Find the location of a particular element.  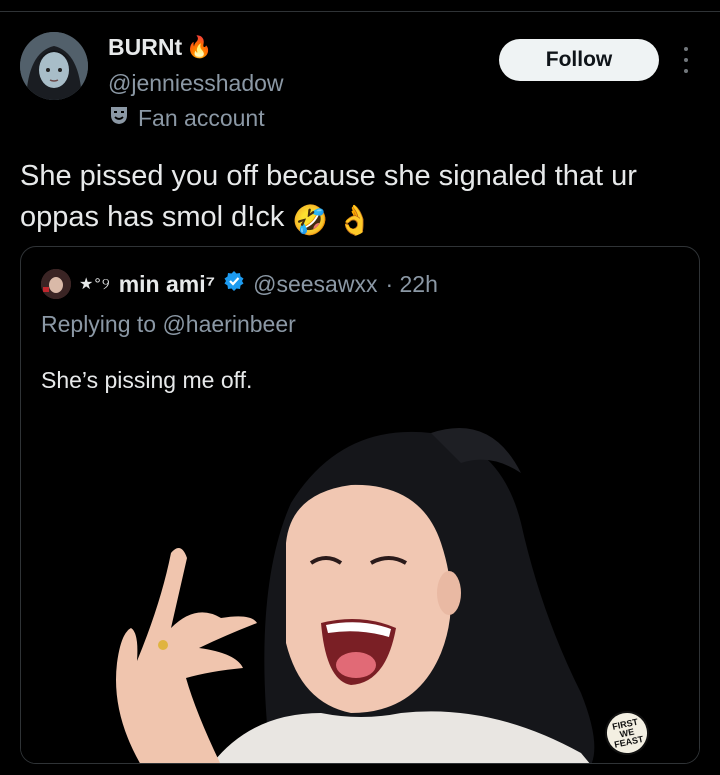

quote-author-decoration: ★°୨ is located at coordinates (95, 284).